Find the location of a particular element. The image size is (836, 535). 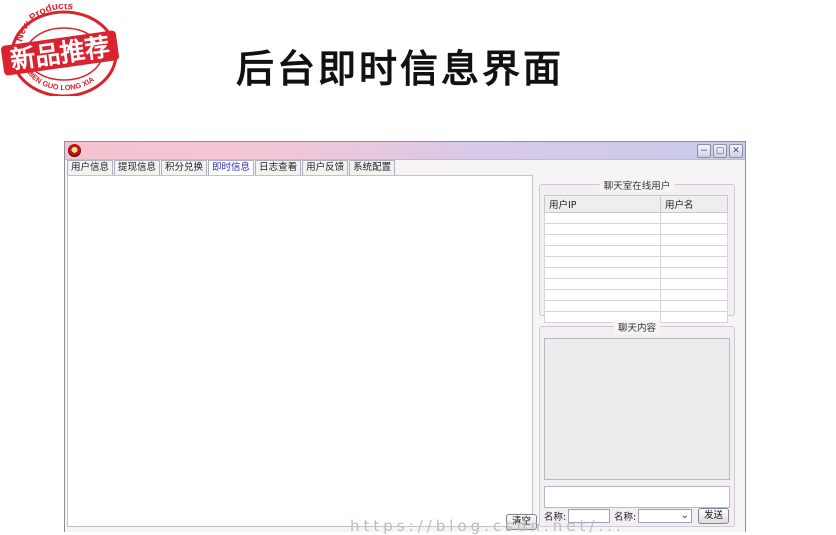

chat-content-group: 聊天内容 名称: 名称: ⌄ 发送 is located at coordinates (637, 423).